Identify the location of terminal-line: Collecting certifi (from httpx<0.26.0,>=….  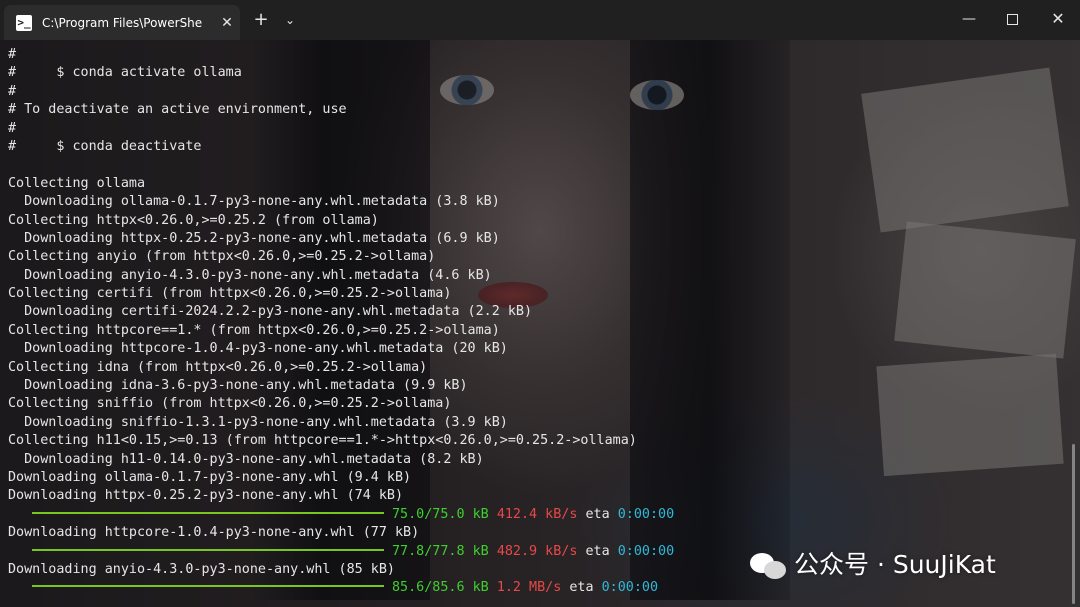
(230, 294).